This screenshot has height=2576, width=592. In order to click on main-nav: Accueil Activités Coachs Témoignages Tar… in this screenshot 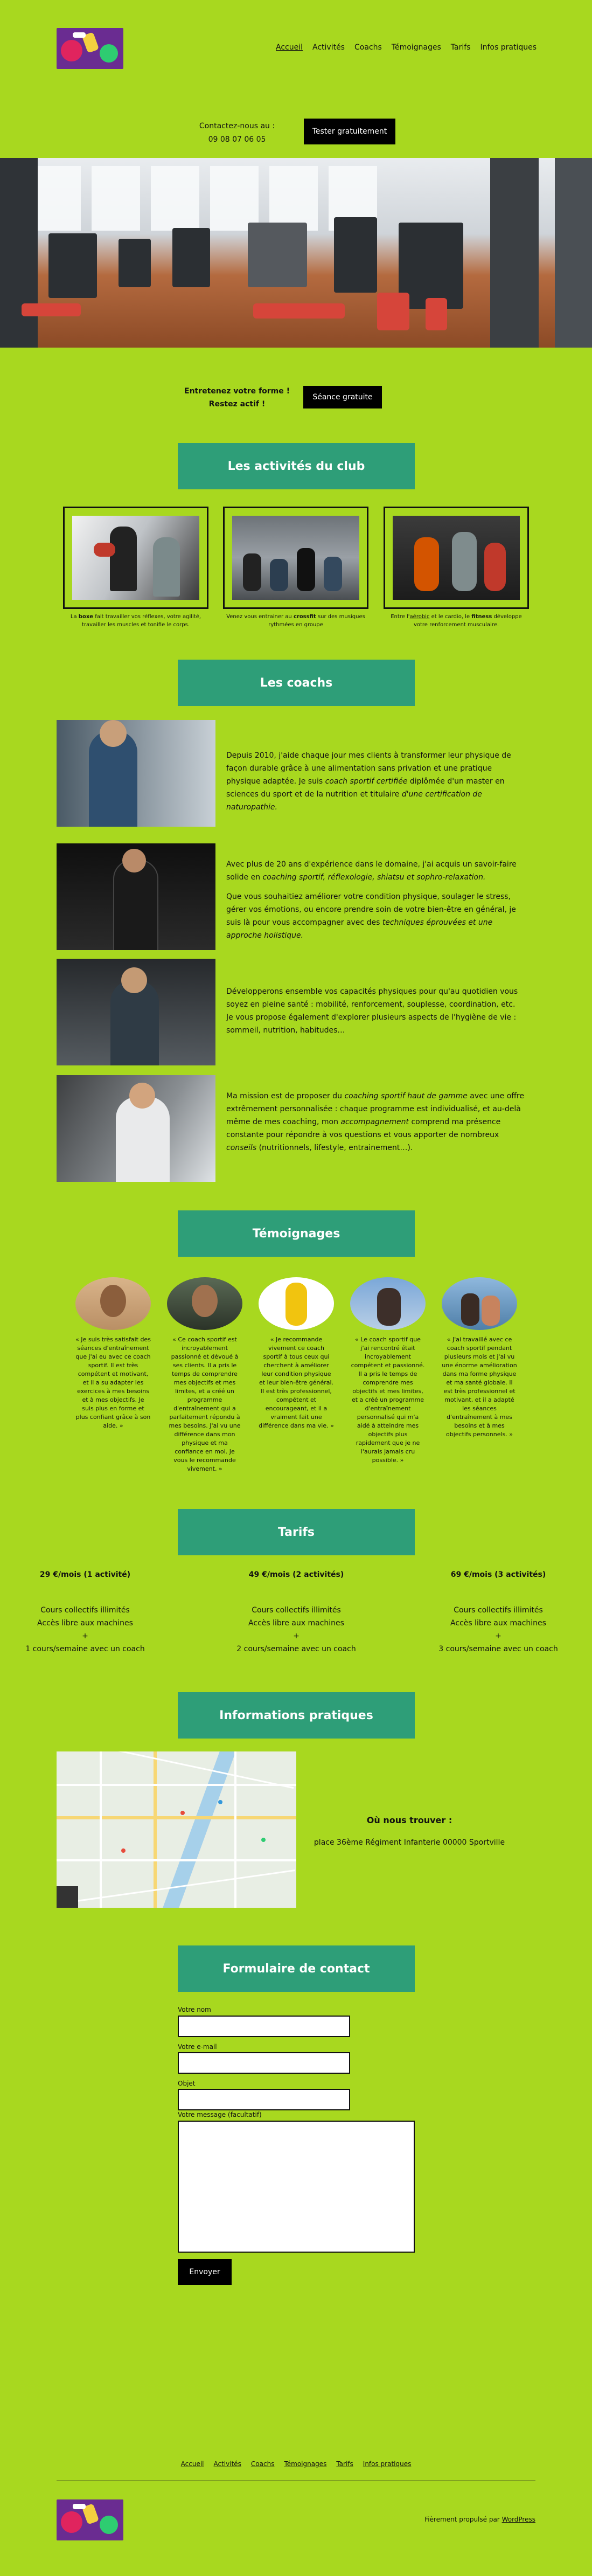, I will do `click(406, 48)`.